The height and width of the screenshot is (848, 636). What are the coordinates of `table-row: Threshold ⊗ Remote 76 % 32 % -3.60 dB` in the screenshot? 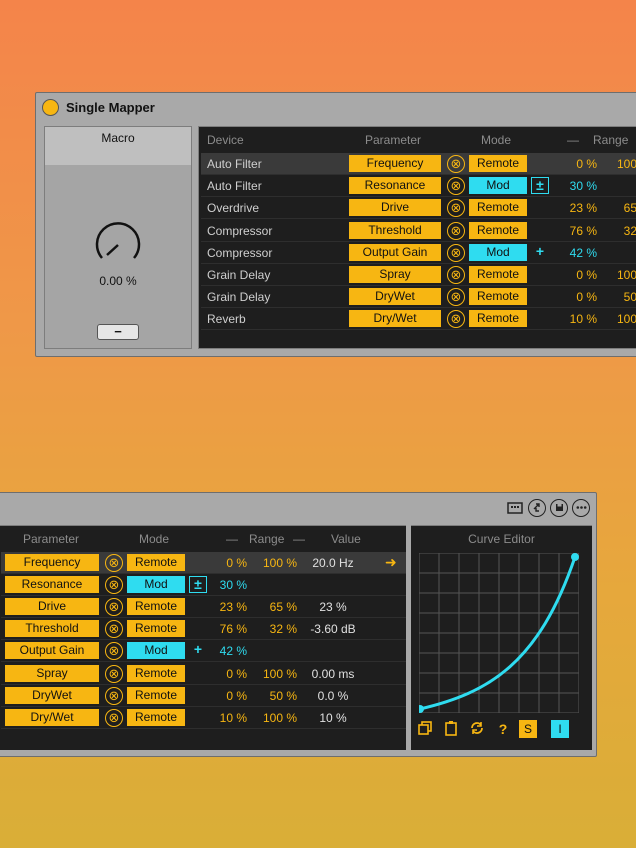 It's located at (203, 629).